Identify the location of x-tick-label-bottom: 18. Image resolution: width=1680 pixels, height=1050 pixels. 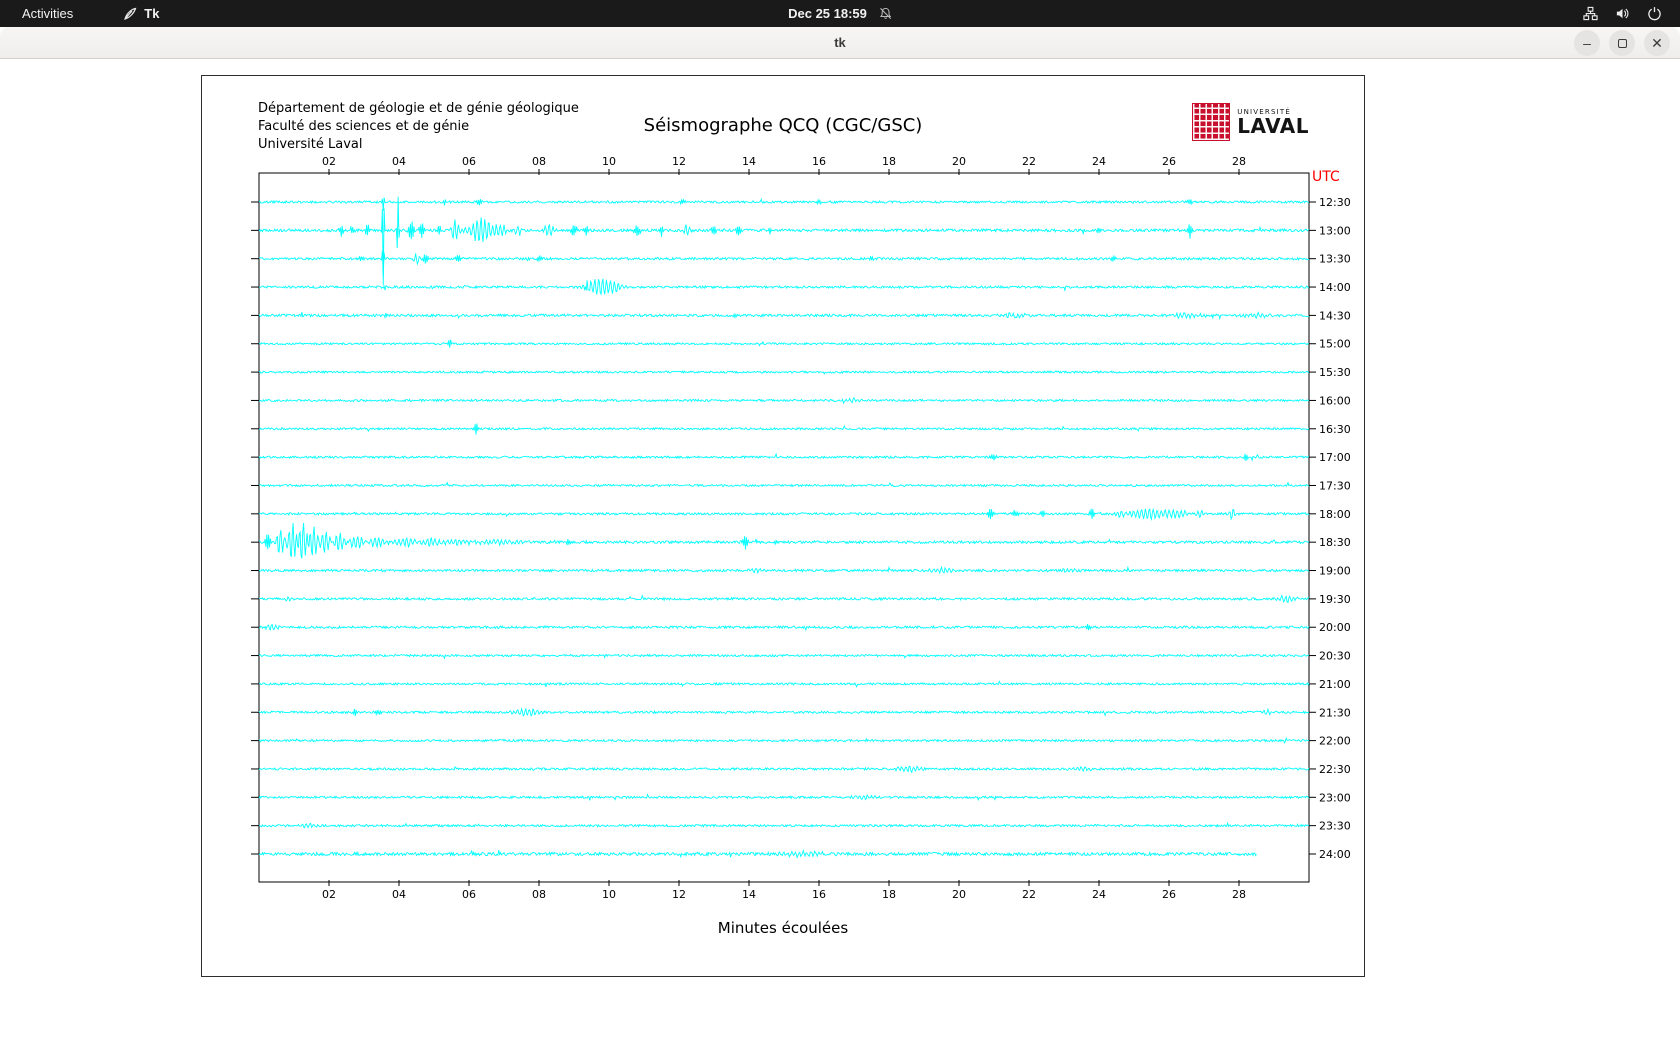
(889, 894).